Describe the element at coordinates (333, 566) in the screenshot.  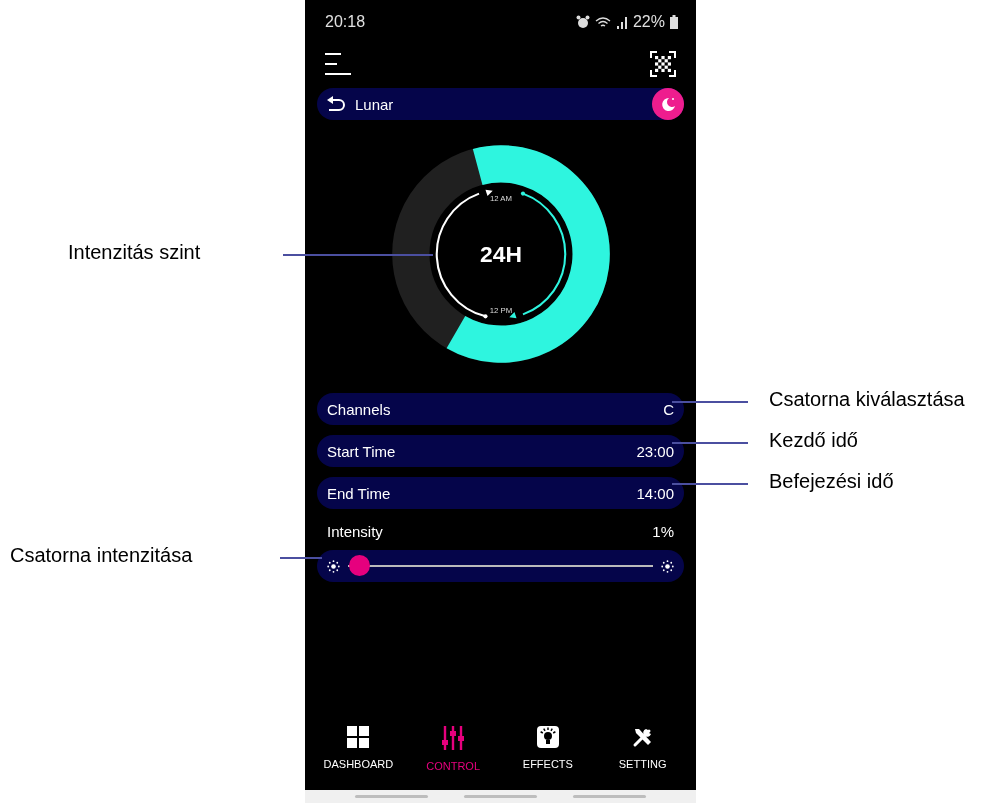
I see `dim-sun-icon` at that location.